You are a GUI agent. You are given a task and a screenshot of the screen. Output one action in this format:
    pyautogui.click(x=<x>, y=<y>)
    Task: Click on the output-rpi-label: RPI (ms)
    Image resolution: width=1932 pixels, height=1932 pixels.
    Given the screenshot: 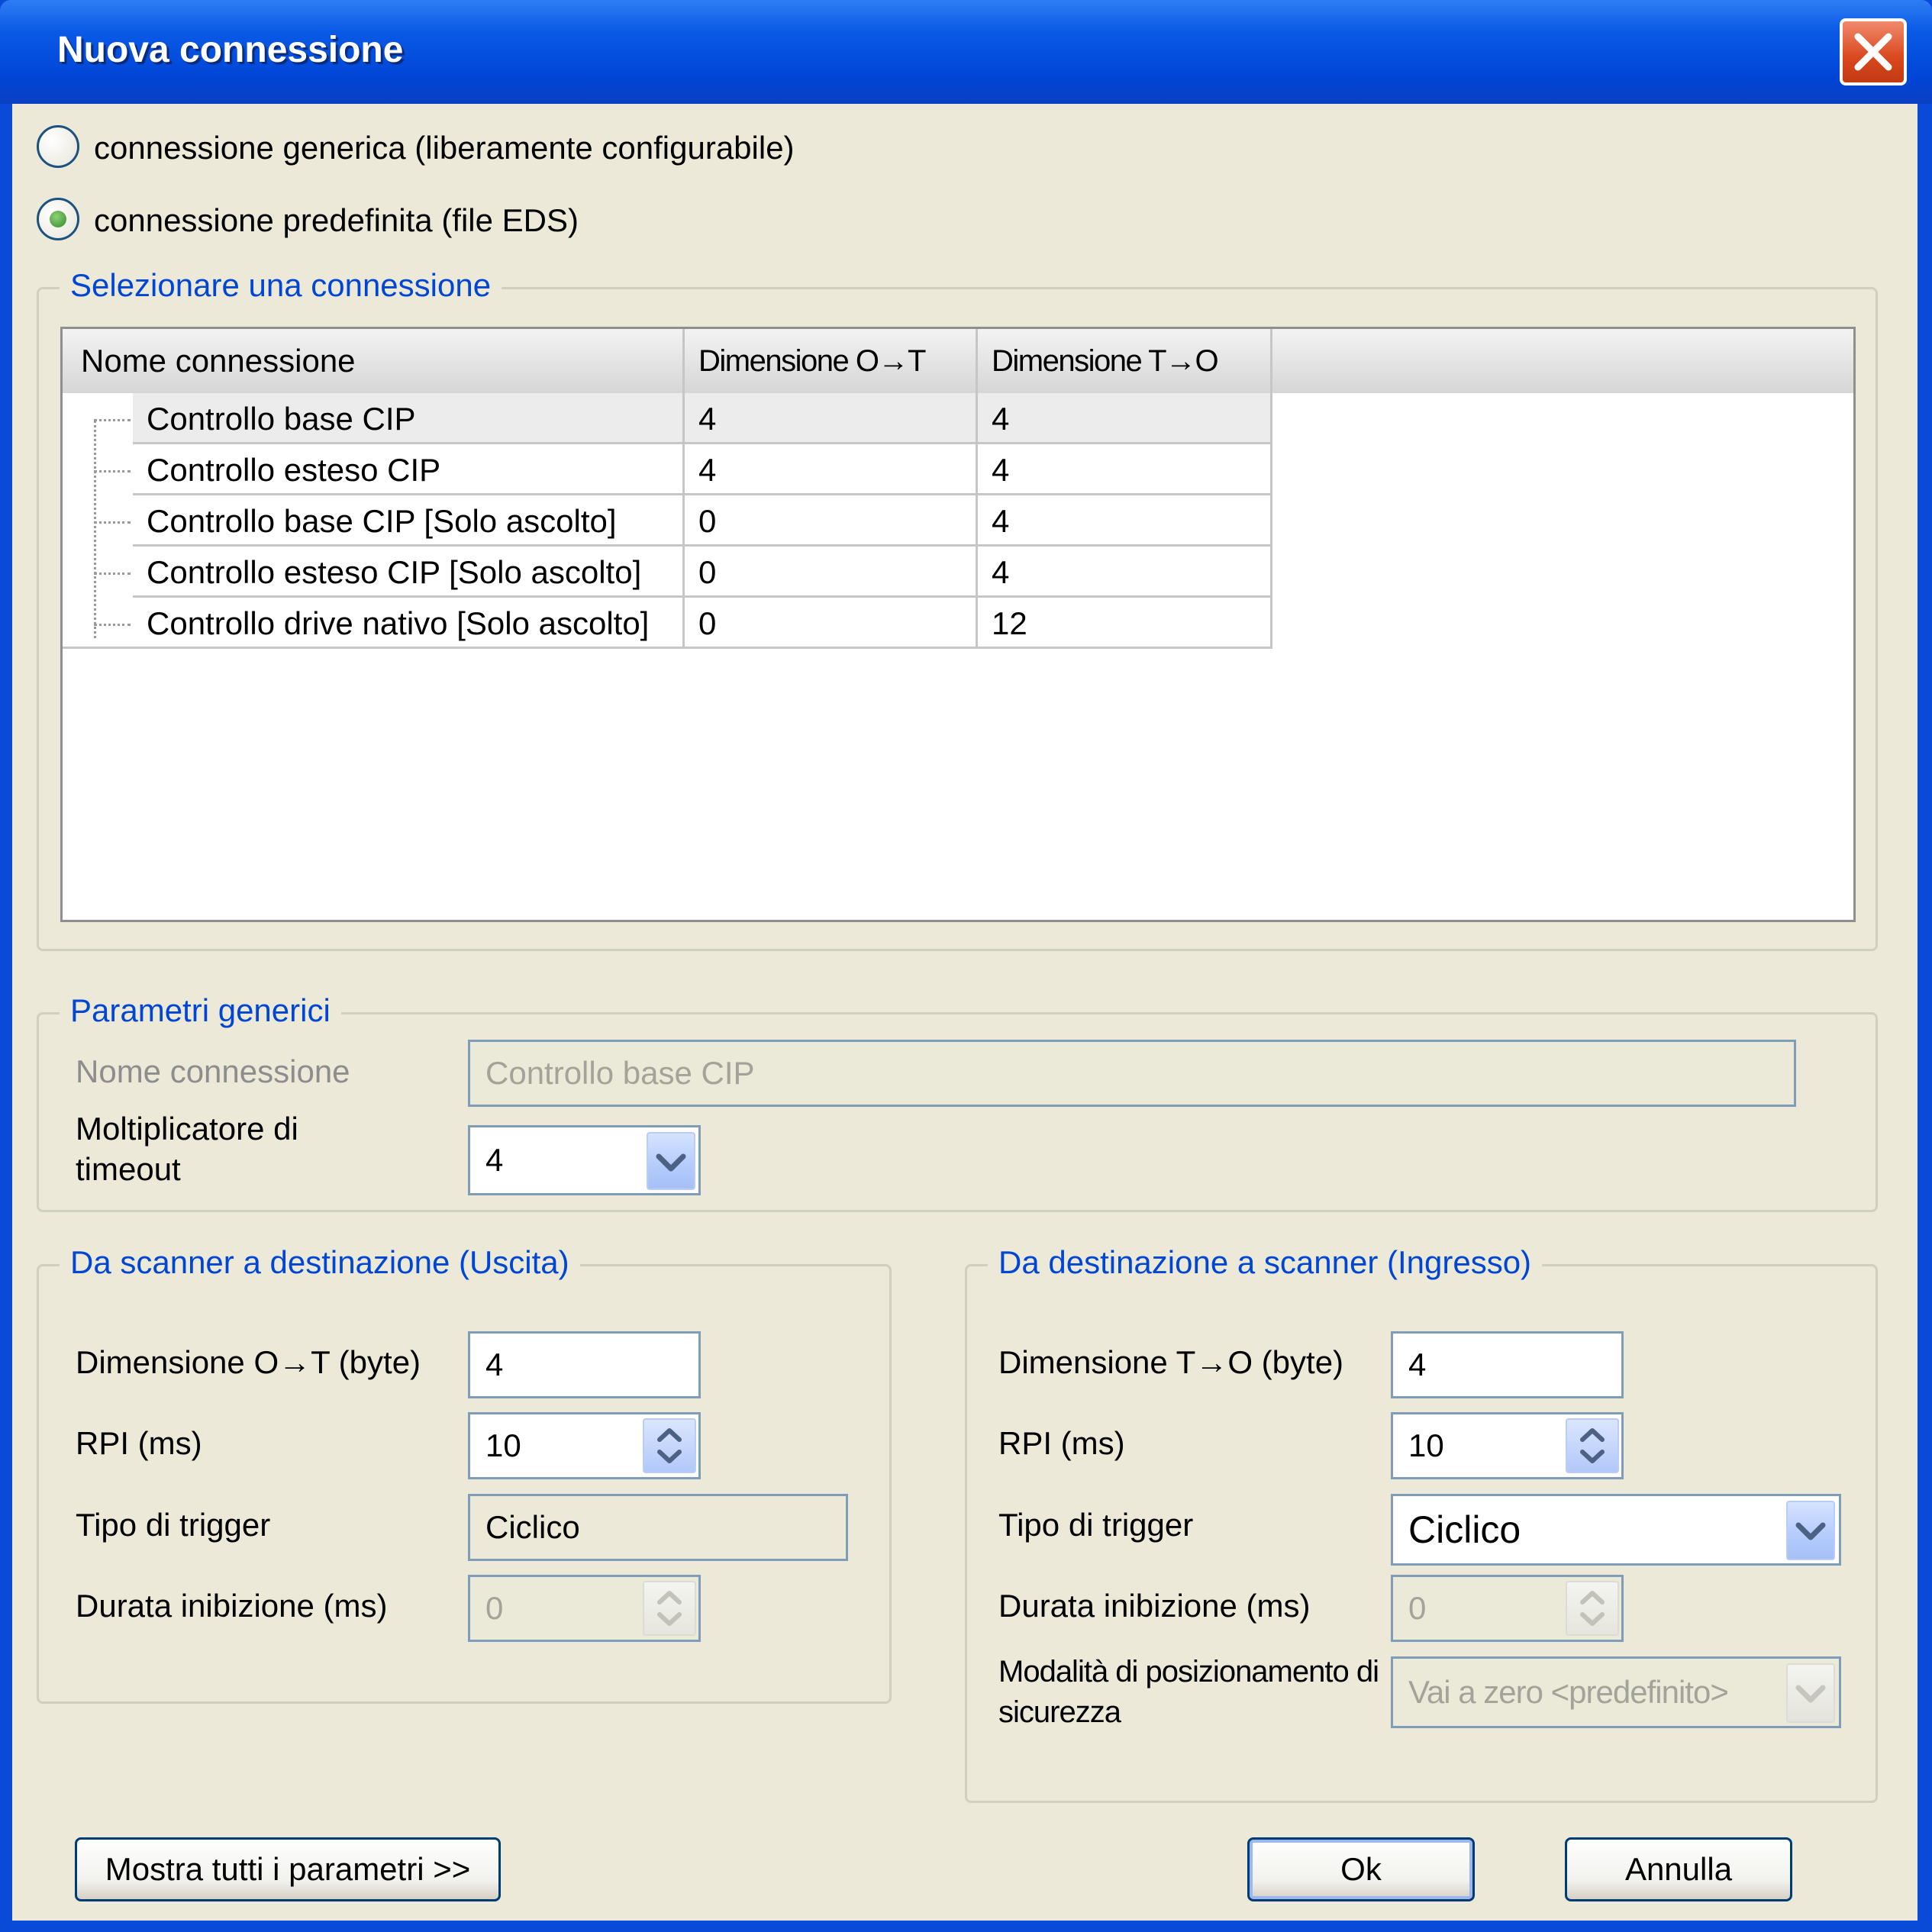 What is the action you would take?
    pyautogui.click(x=139, y=1443)
    